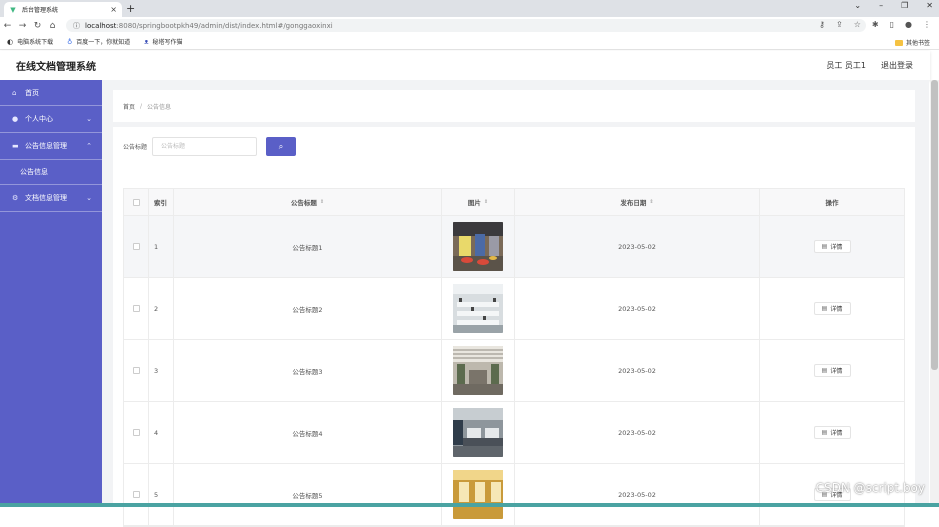  I want to click on bookmarks-bar: ◐ 电脑系统下载 ♁ 百度一下，你就知道 ᴥ 秘塔写作猫 其他书签, so click(469, 42).